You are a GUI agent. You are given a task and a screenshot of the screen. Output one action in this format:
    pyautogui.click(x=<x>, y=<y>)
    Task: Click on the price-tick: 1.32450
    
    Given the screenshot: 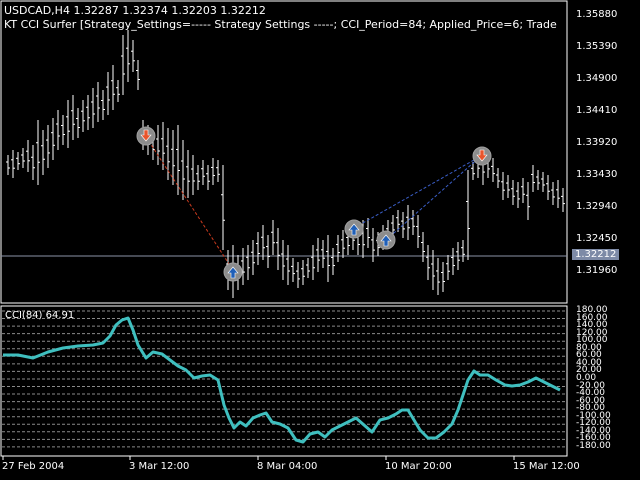 What is the action you would take?
    pyautogui.click(x=597, y=238)
    